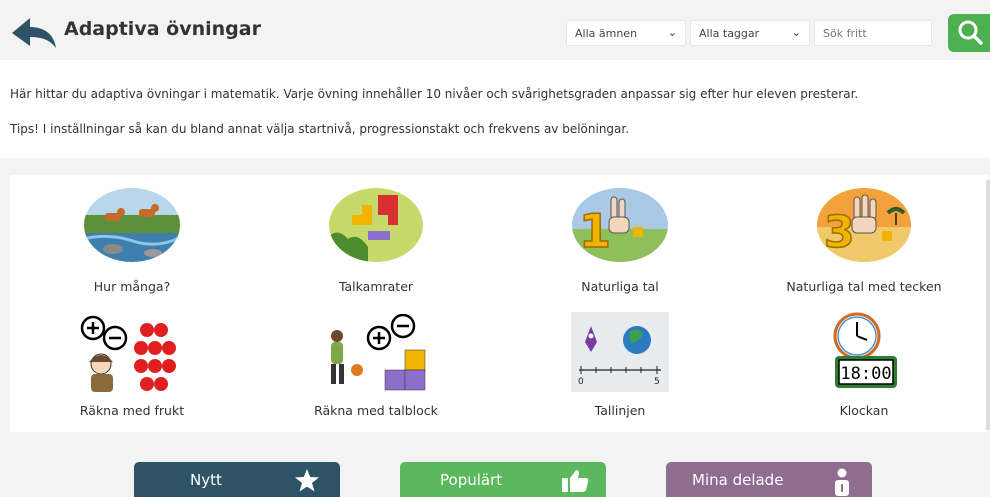 This screenshot has height=497, width=990. I want to click on tab-populart: Populärt, so click(503, 479).